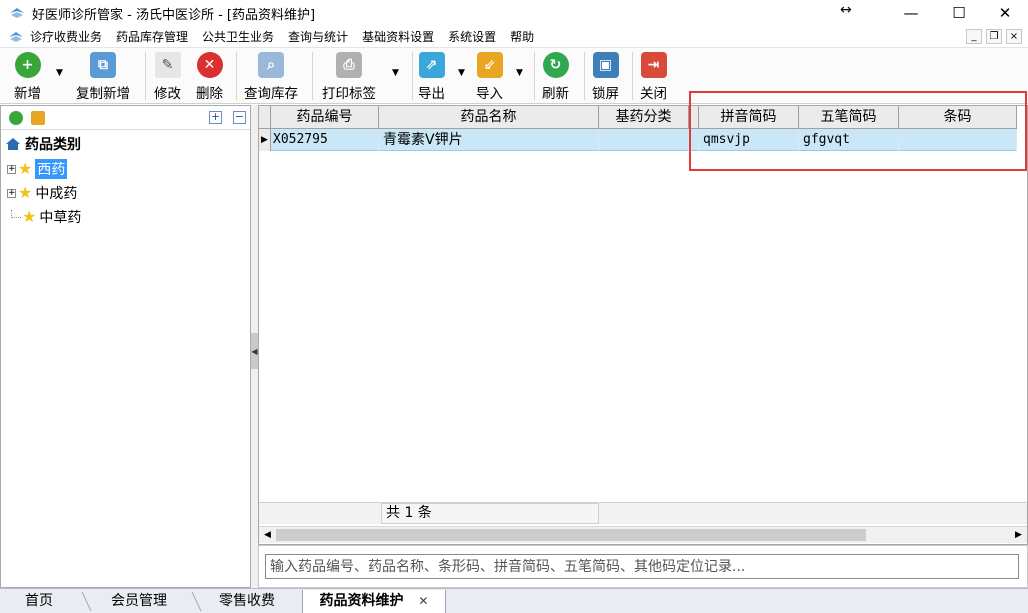 The height and width of the screenshot is (613, 1028). I want to click on print-label-label: 打印标签, so click(349, 94).